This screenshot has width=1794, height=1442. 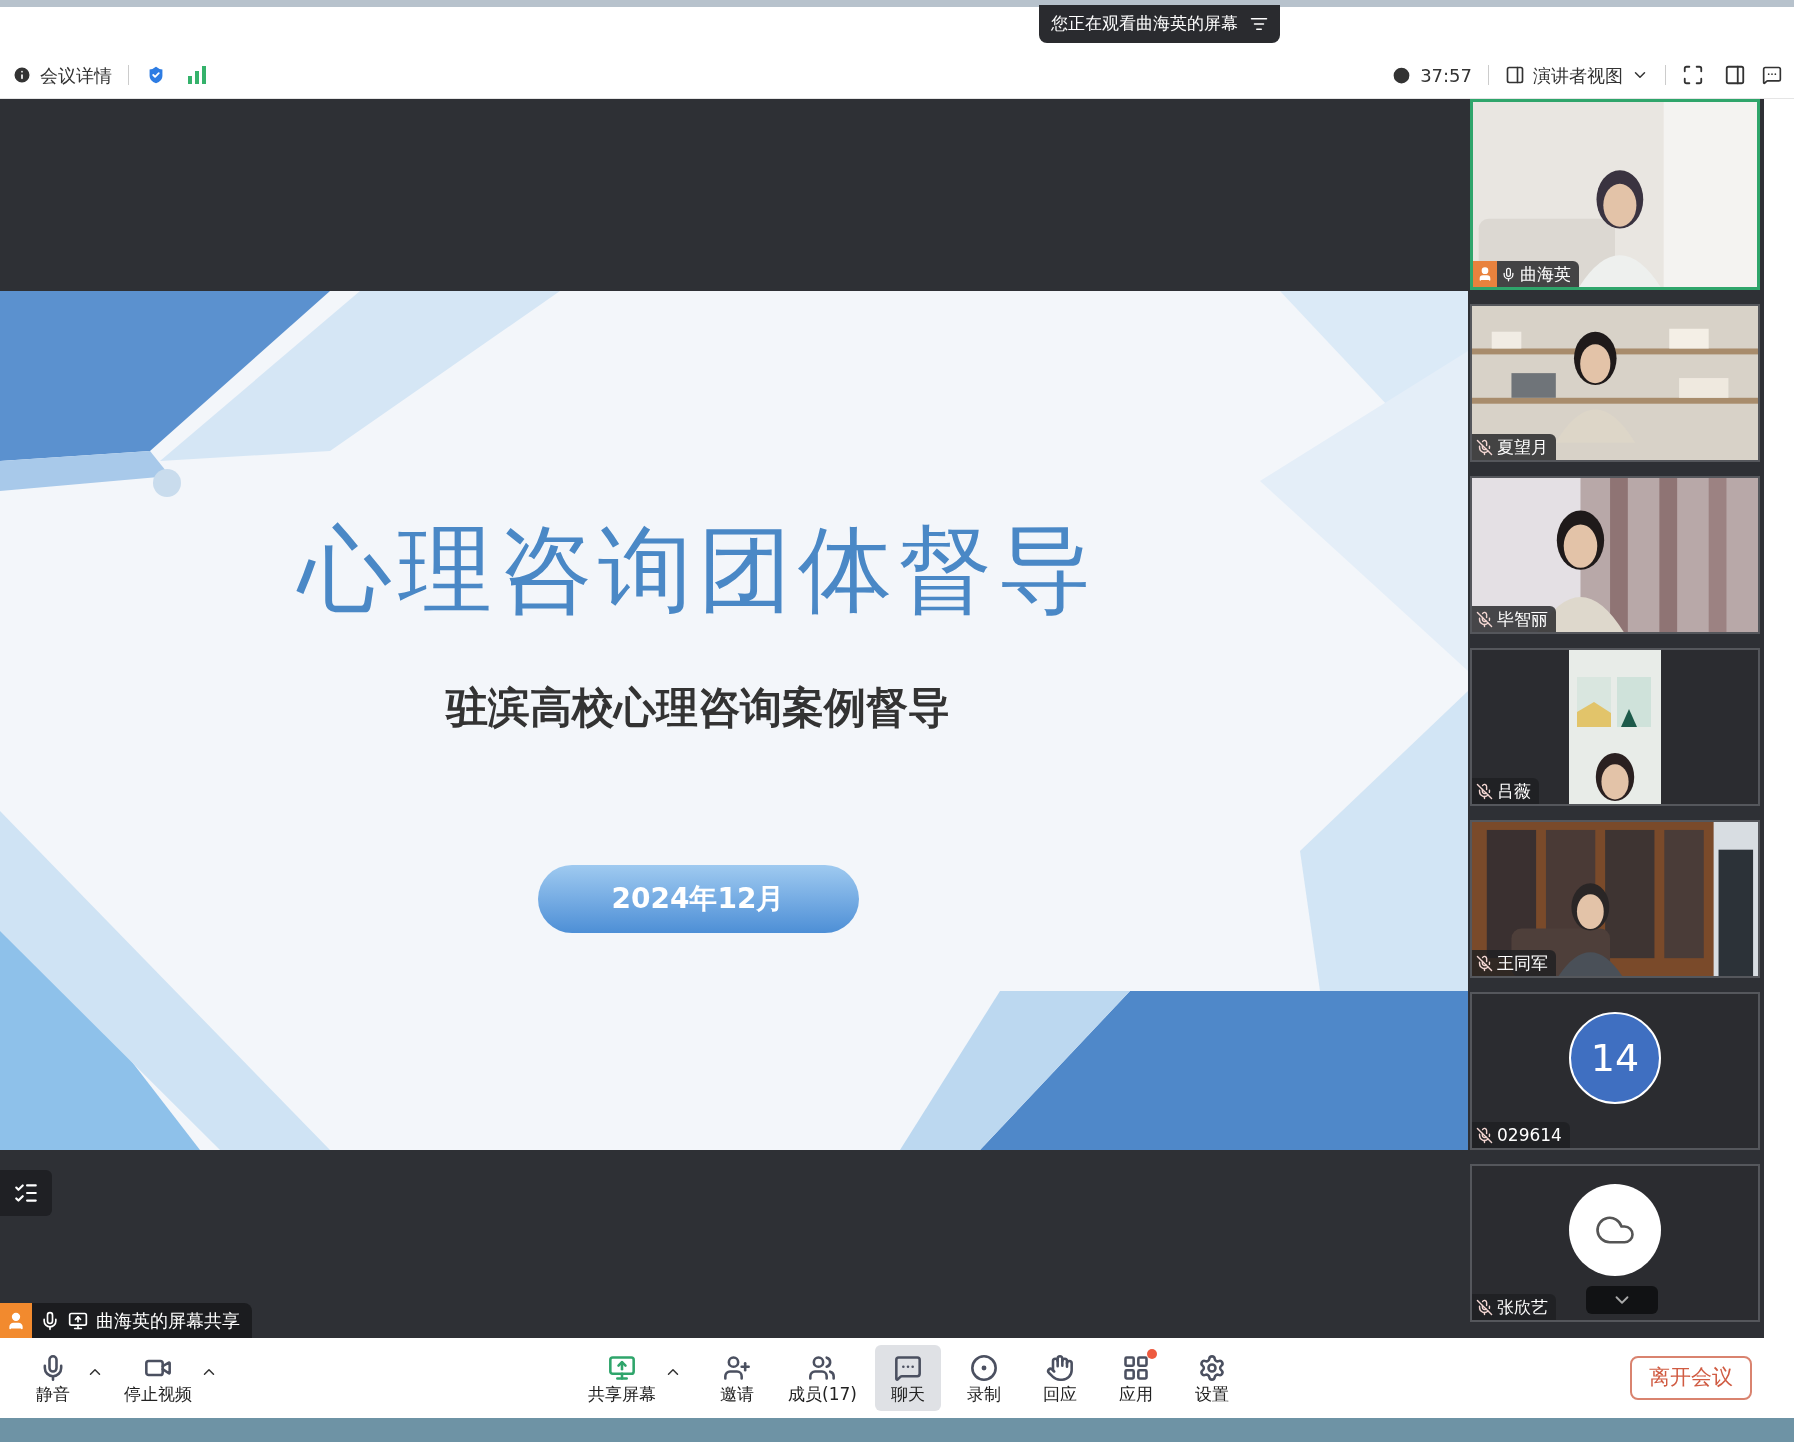 I want to click on toolbar-button: 共享屏幕, so click(x=622, y=1378).